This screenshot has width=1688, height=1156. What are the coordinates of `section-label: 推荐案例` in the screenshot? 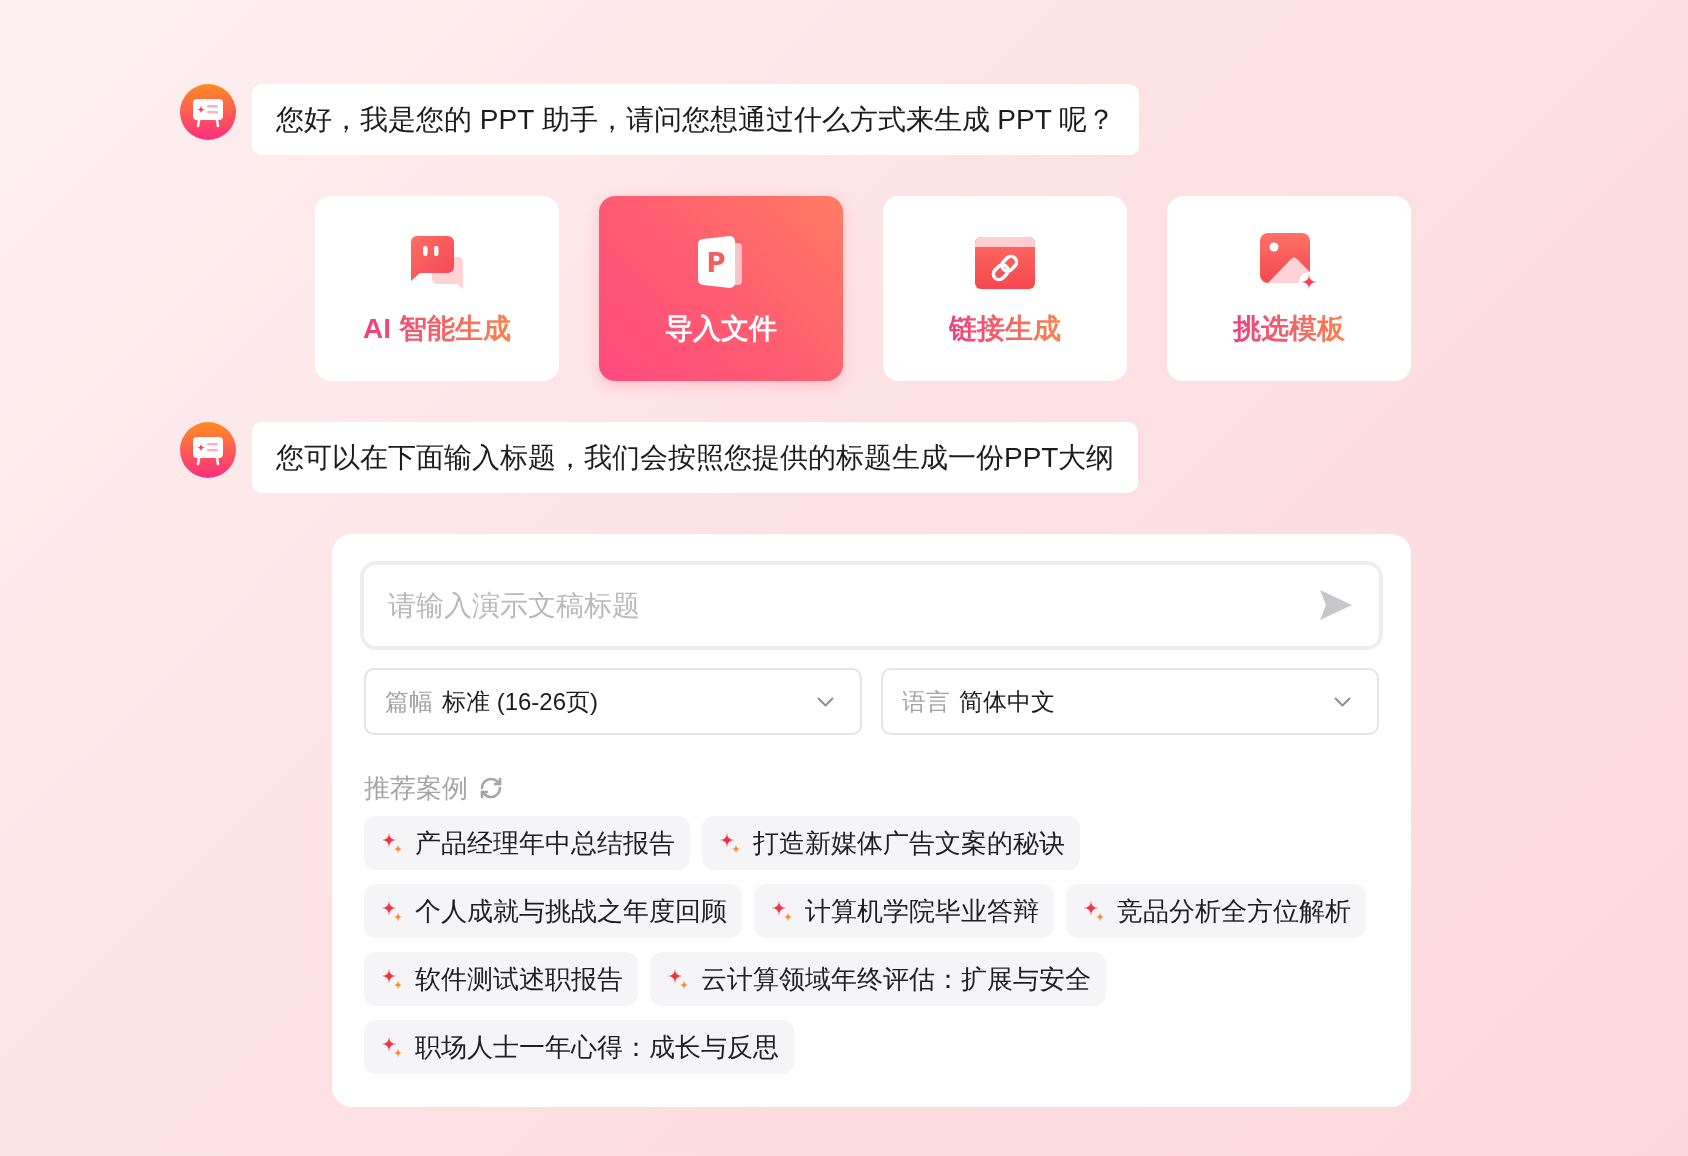 It's located at (416, 788).